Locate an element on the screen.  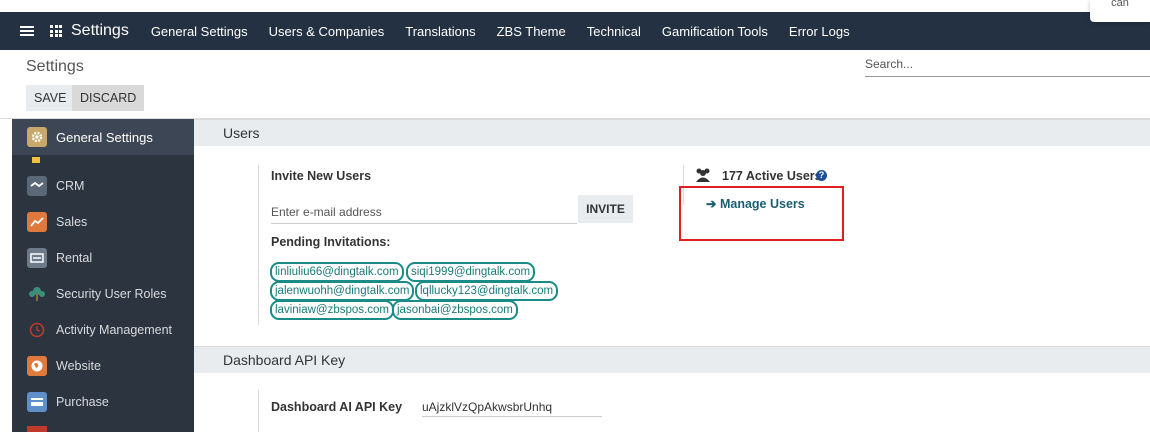
nav-error-logs: Error Logs is located at coordinates (819, 31).